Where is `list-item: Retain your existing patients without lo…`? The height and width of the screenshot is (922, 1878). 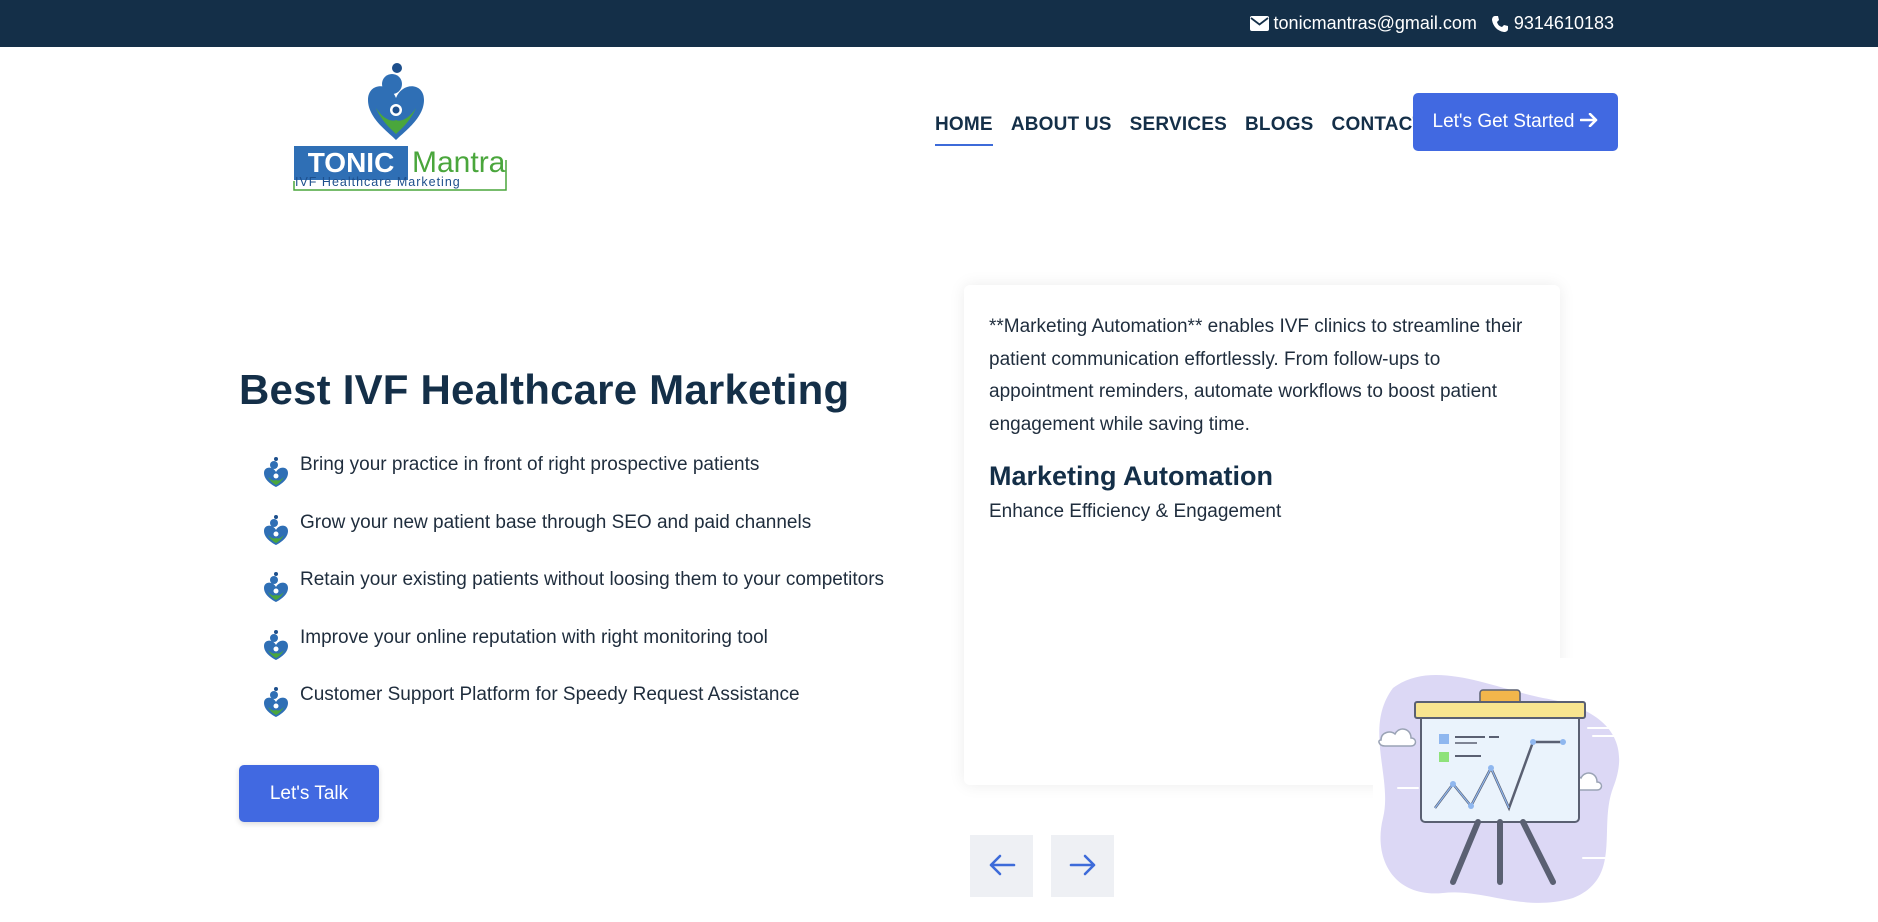
list-item: Retain your existing patients without lo… is located at coordinates (573, 598).